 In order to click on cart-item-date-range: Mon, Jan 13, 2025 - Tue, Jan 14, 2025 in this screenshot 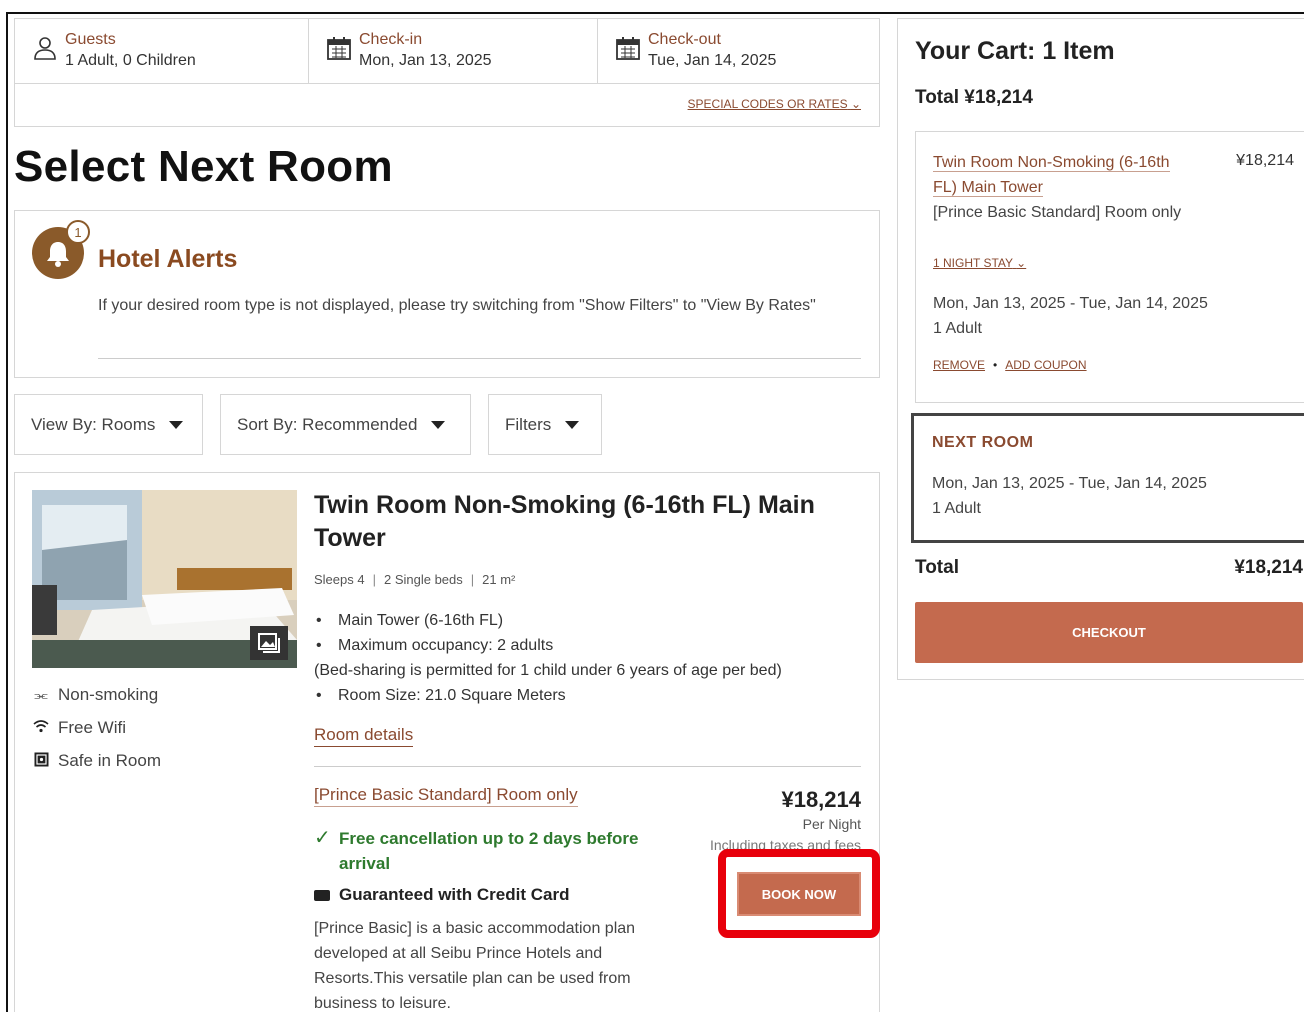, I will do `click(1070, 303)`.